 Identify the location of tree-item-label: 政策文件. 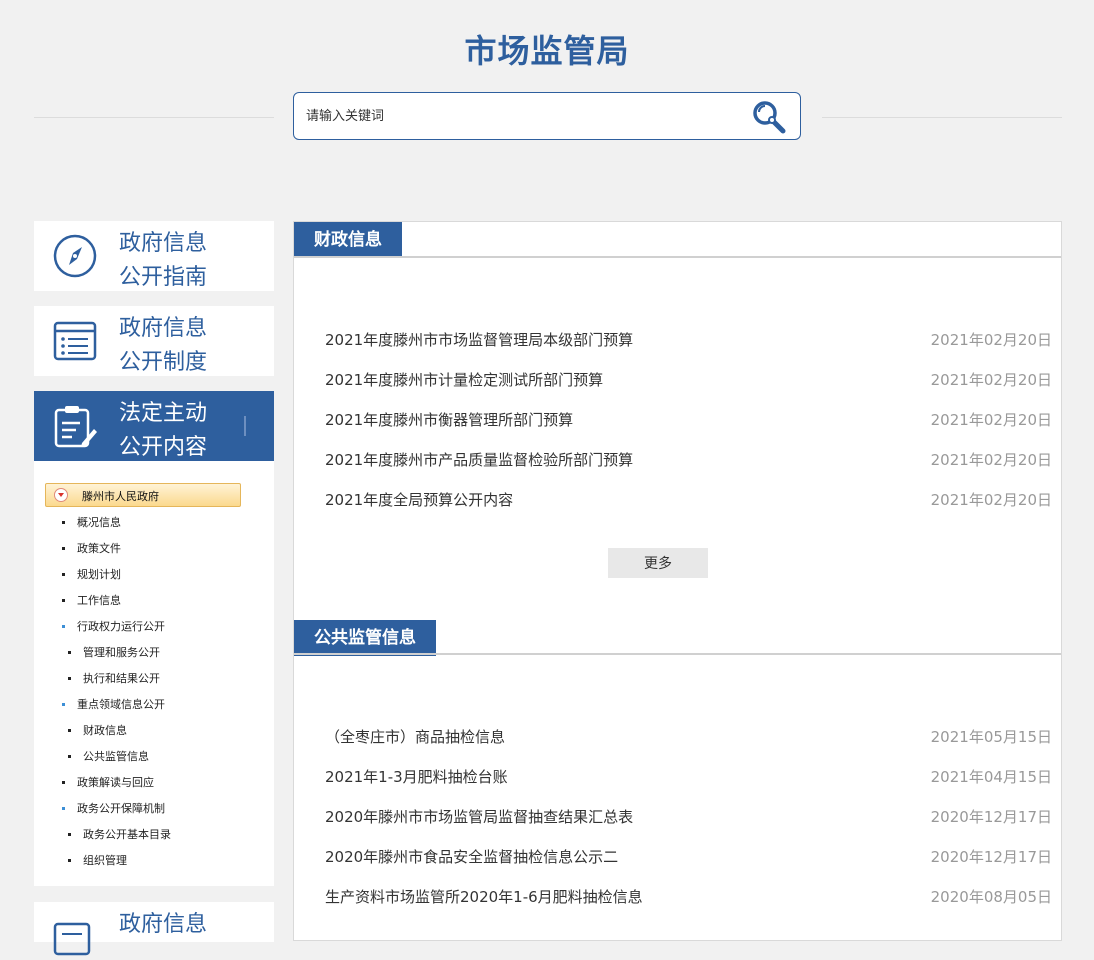
(99, 548).